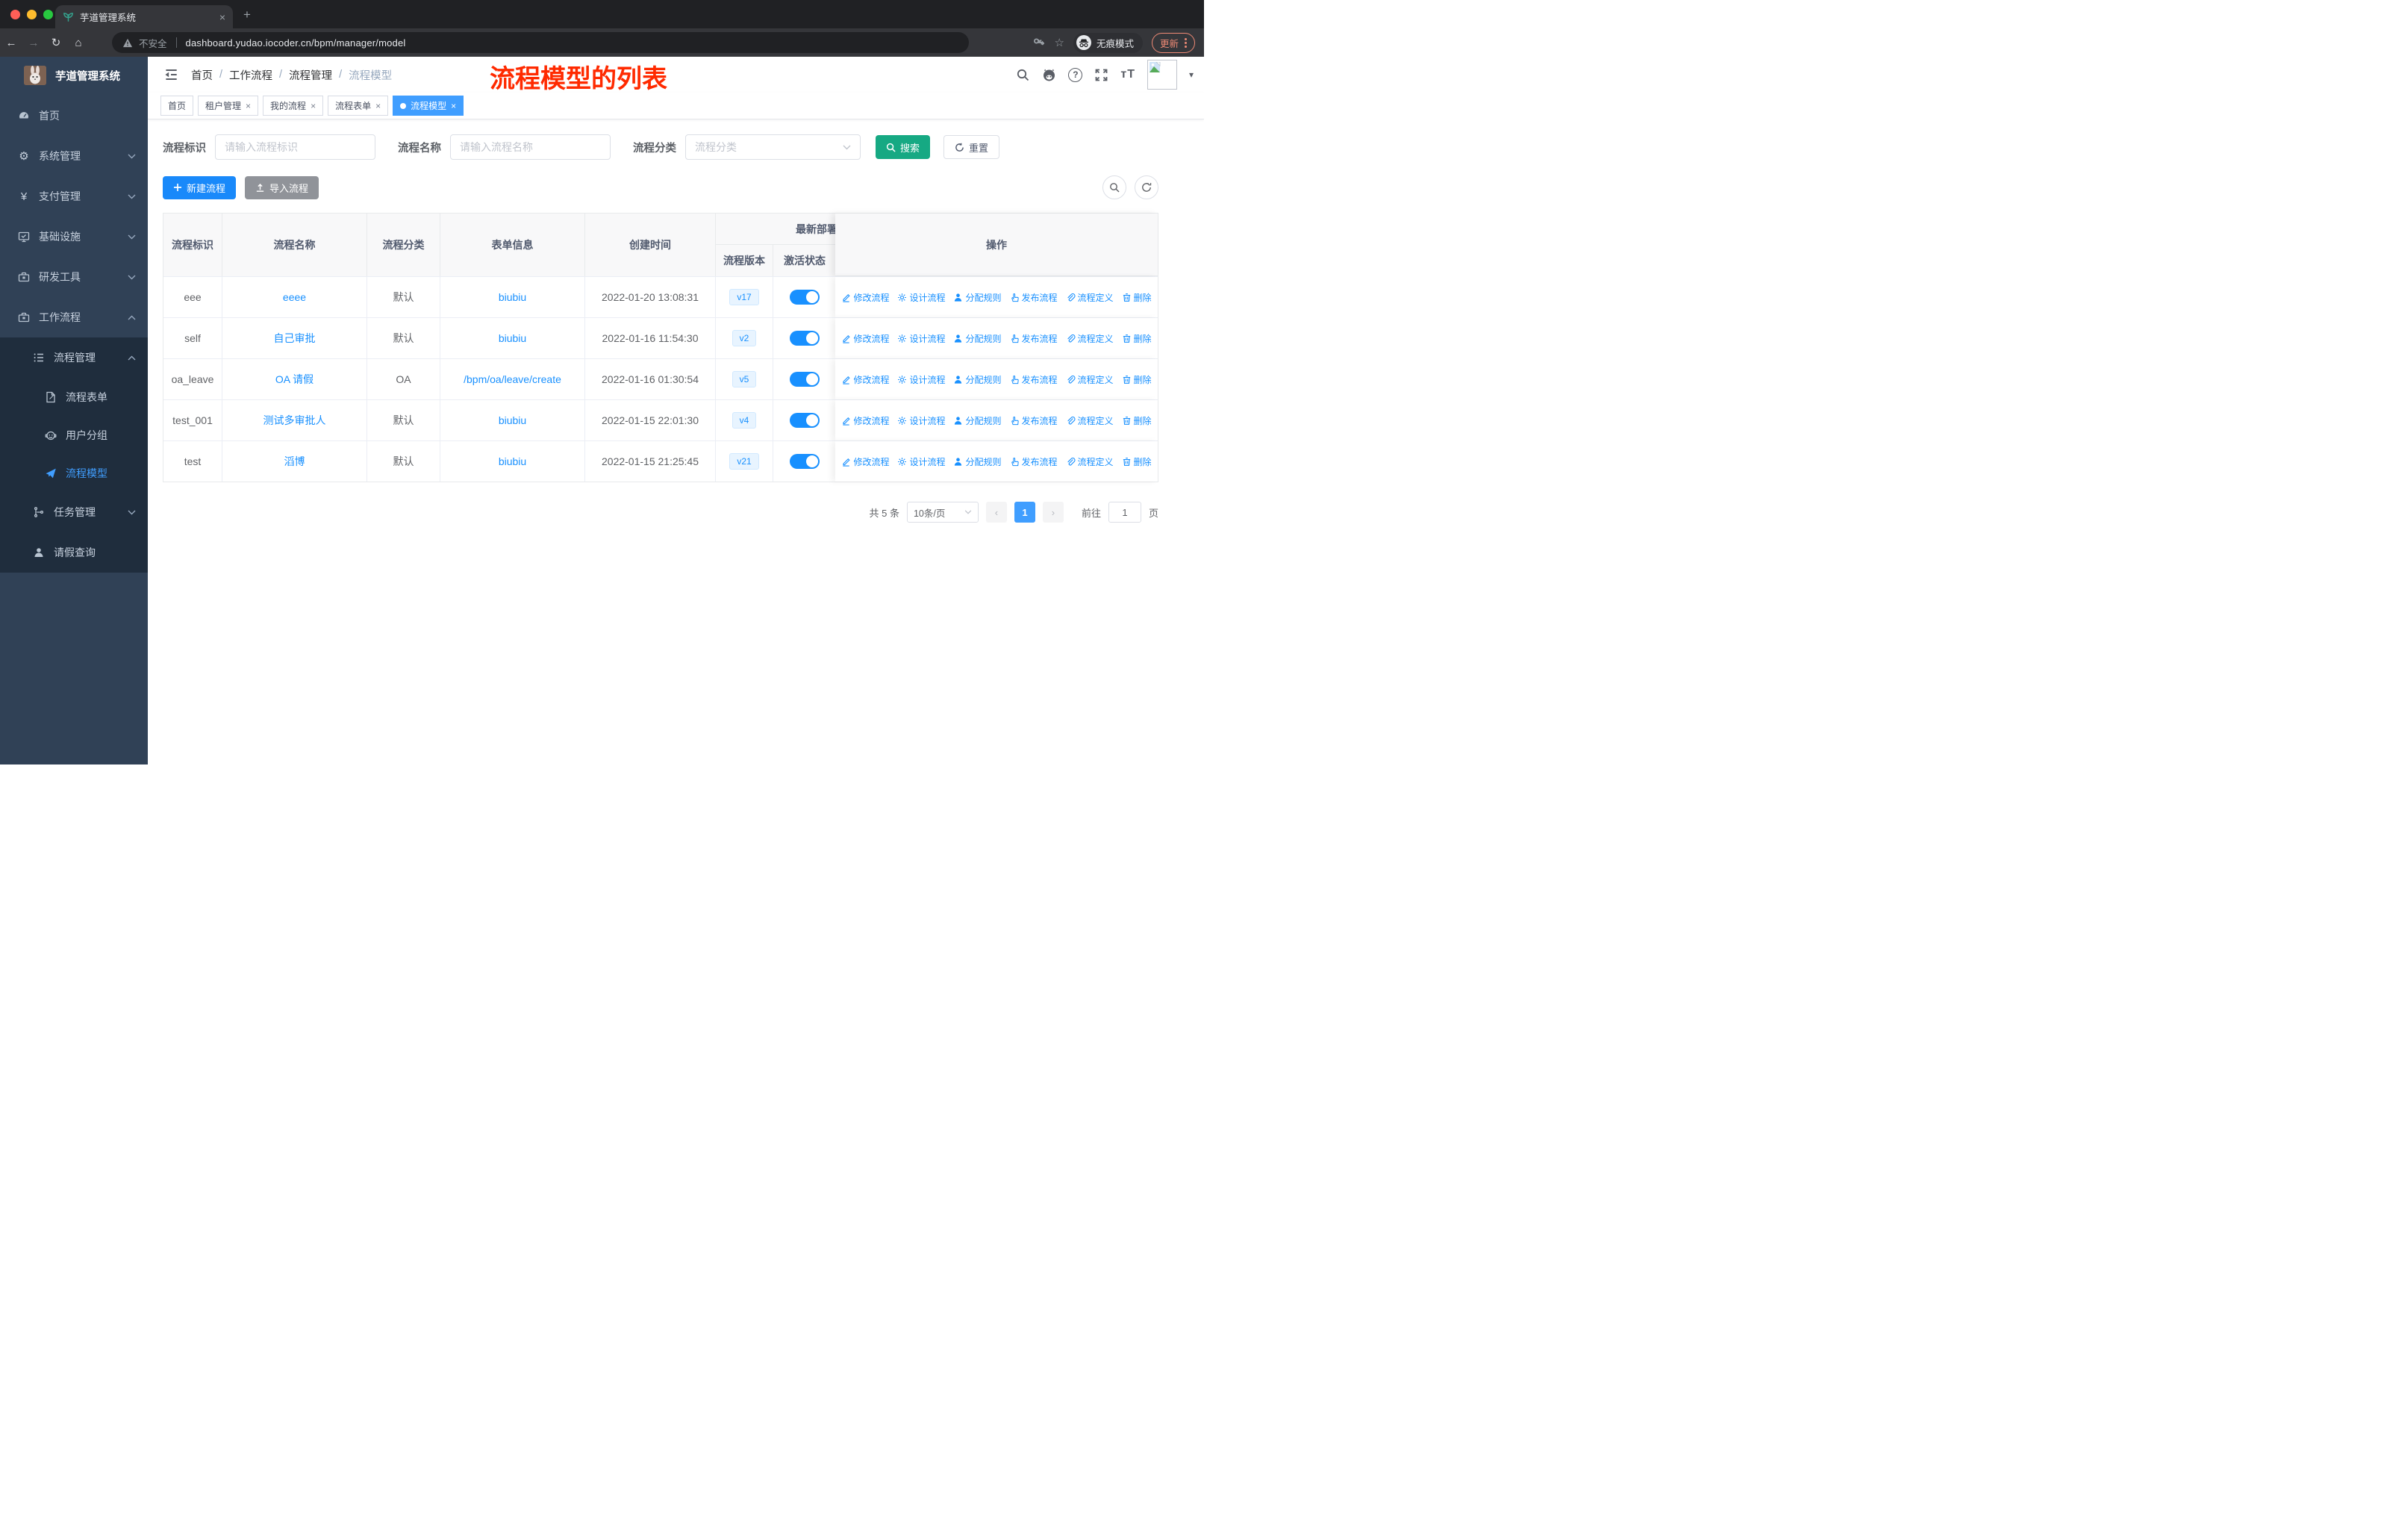  Describe the element at coordinates (74, 317) in the screenshot. I see `sidebar-item-workflow: 工作流程` at that location.